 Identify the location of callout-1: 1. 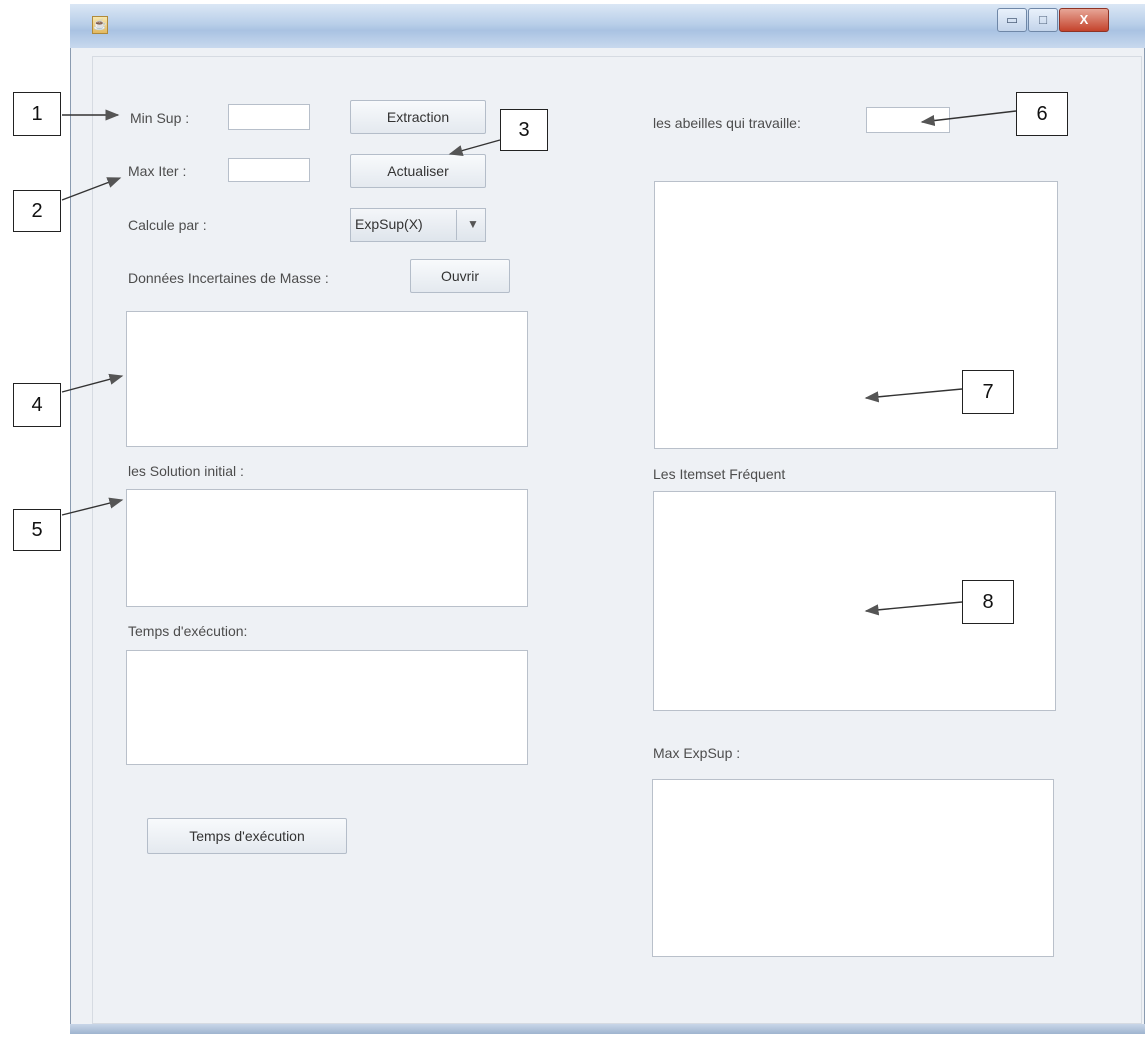
(37, 114).